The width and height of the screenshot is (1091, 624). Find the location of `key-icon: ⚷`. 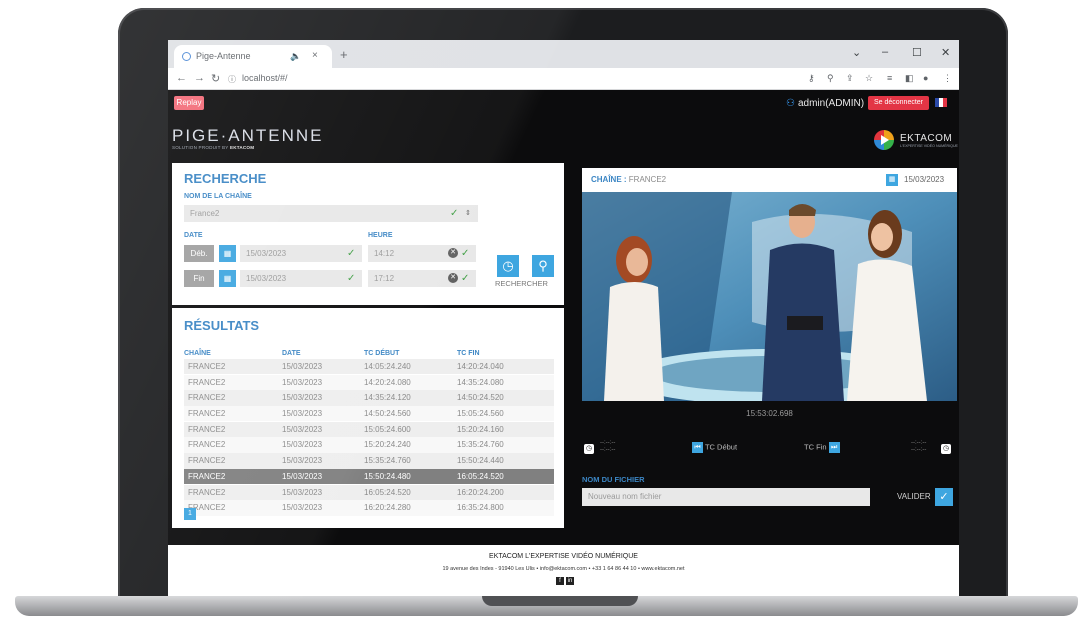

key-icon: ⚷ is located at coordinates (811, 78).